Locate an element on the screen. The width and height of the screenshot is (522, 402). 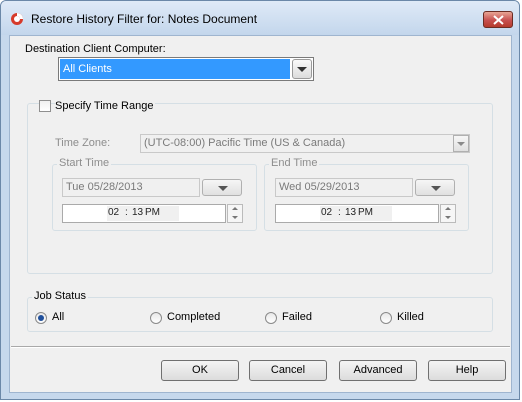
radio-all-label: All is located at coordinates (58, 317).